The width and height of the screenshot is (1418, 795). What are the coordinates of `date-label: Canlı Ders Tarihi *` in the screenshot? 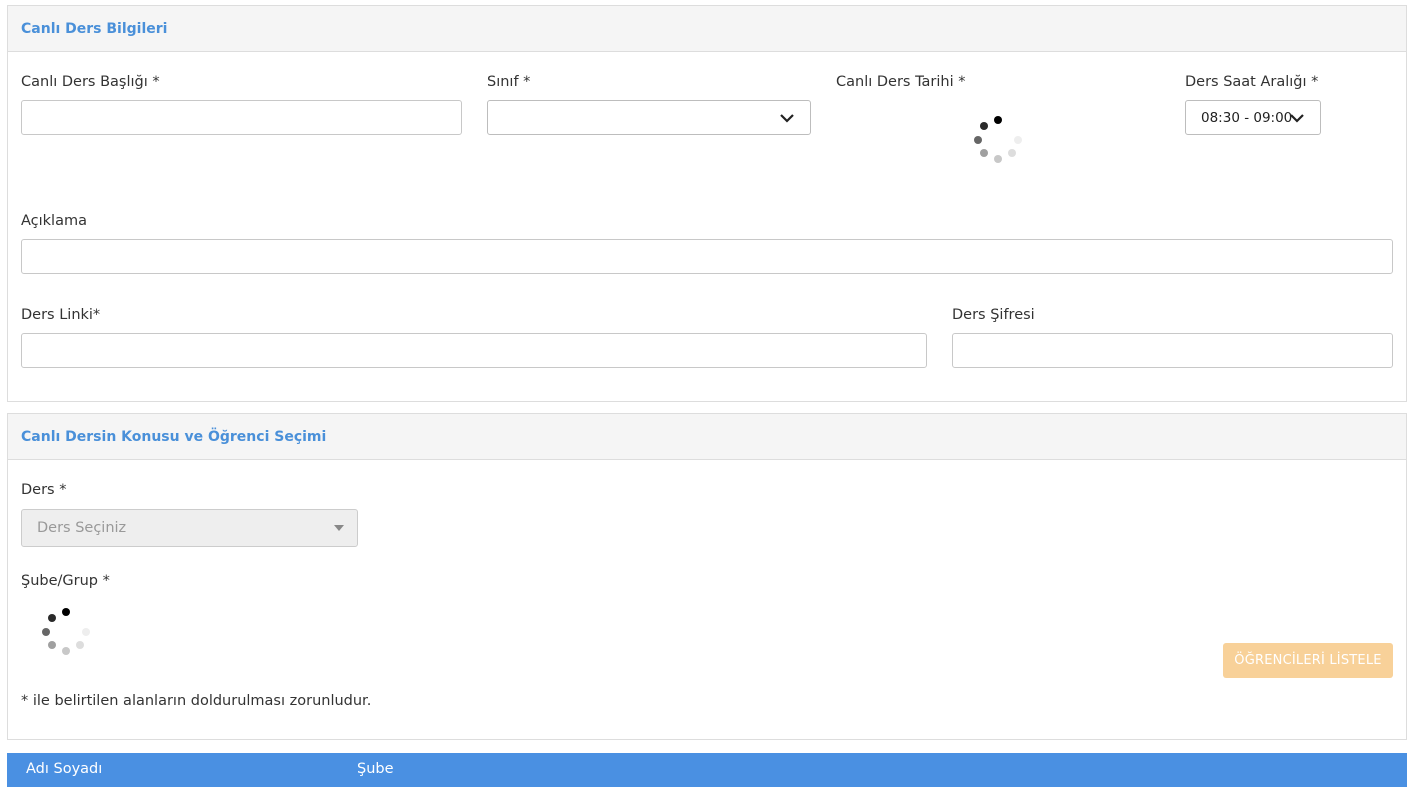 It's located at (901, 82).